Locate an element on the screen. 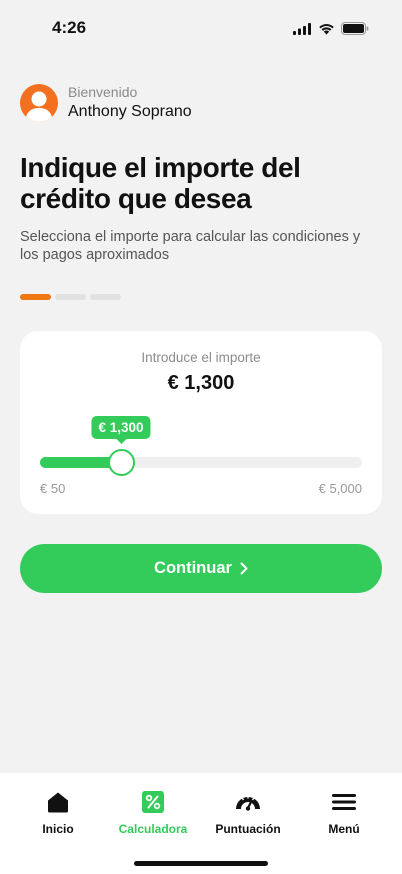 The height and width of the screenshot is (874, 402). tab-calculadora: Calculadora is located at coordinates (153, 812).